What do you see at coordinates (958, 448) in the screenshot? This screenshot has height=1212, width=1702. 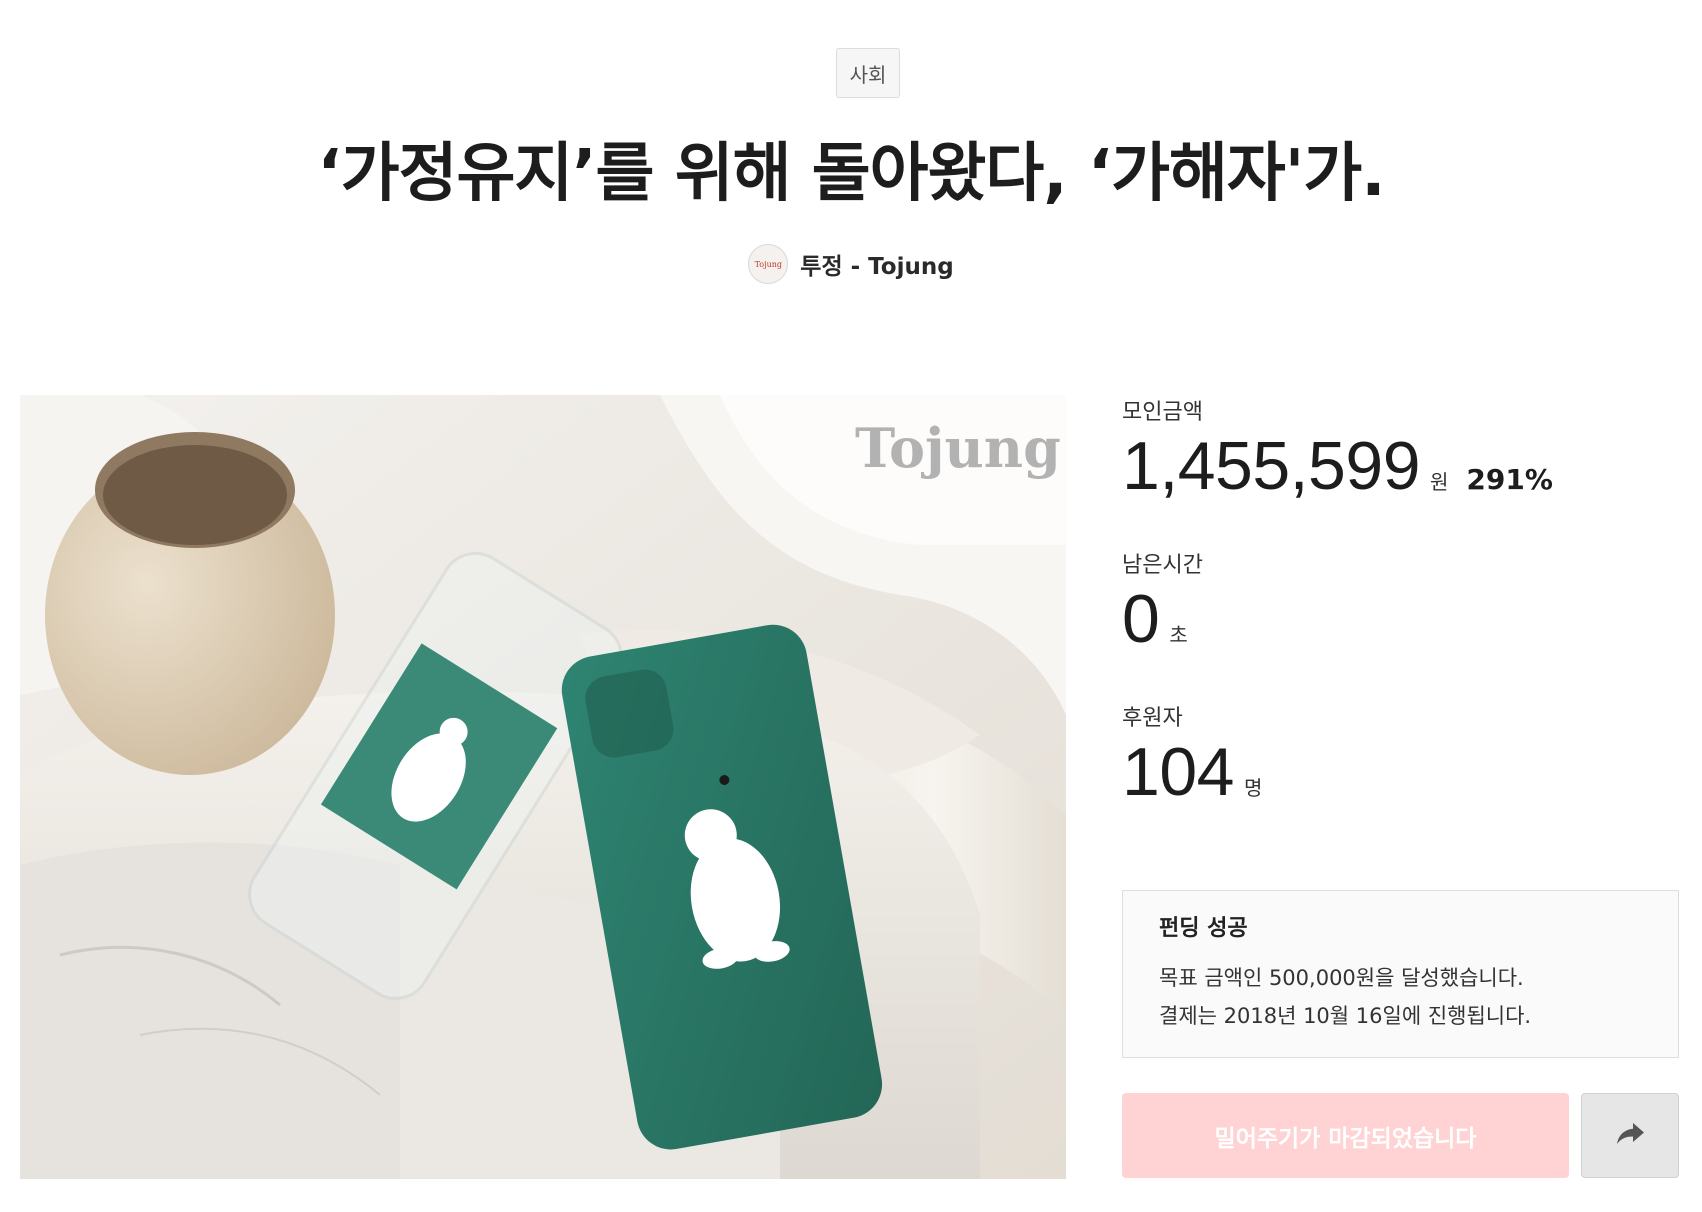 I see `watermark-text: Tojung` at bounding box center [958, 448].